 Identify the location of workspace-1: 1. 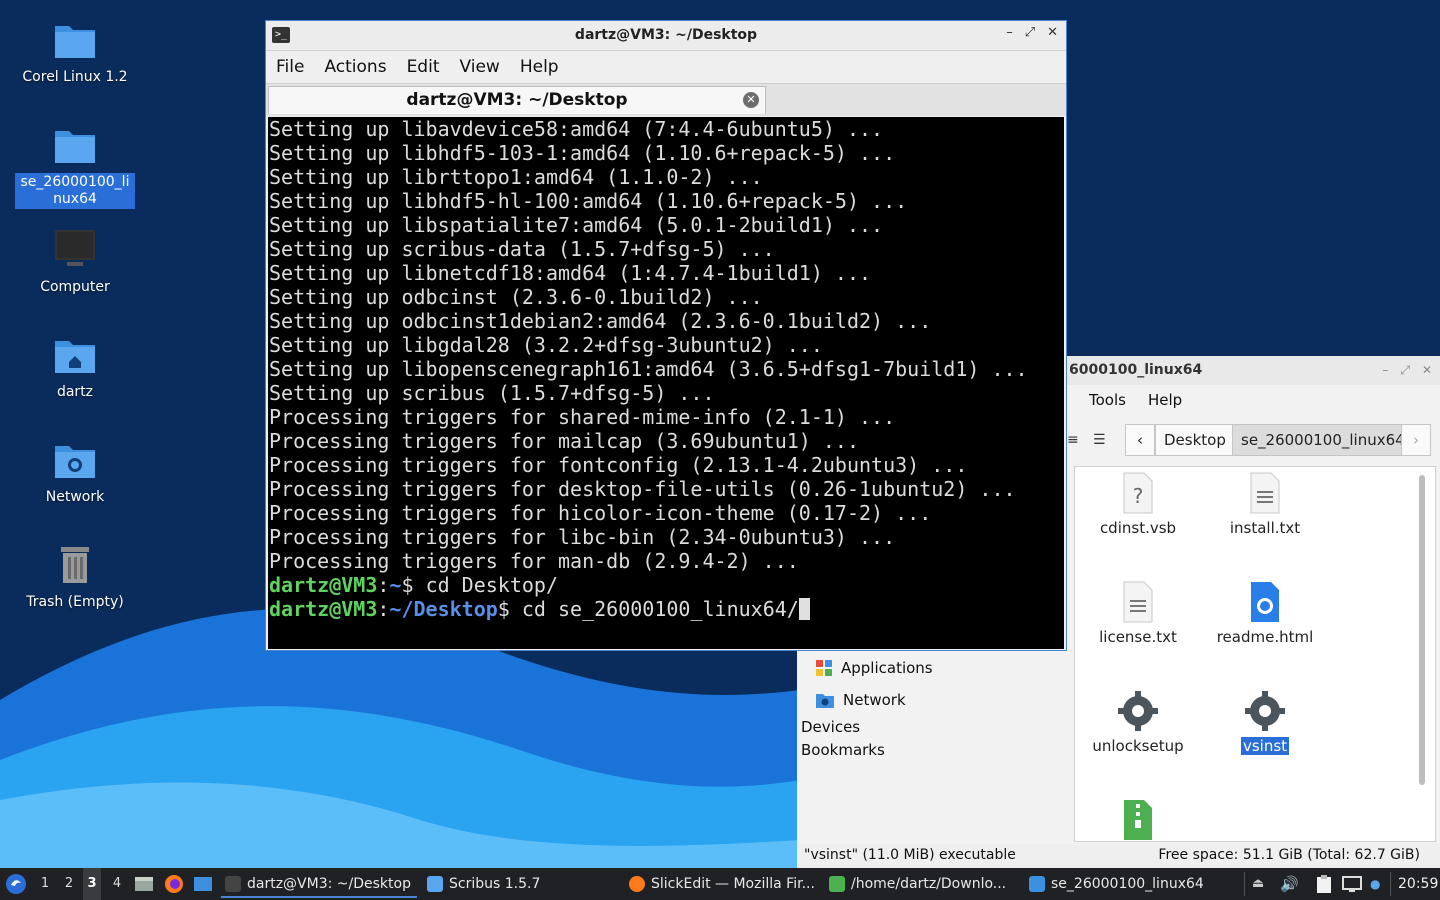
(45, 884).